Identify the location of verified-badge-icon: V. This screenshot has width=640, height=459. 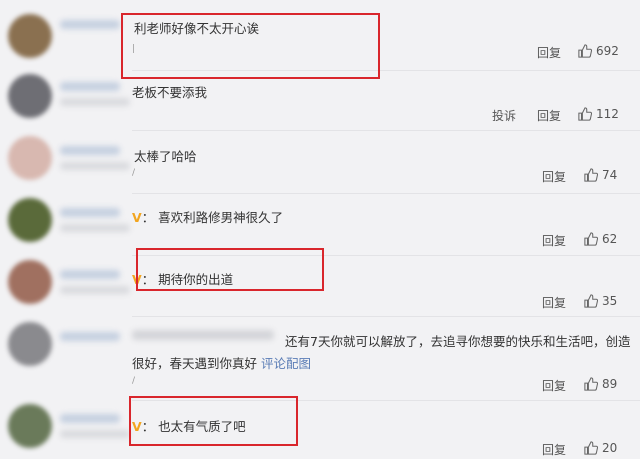
(137, 217).